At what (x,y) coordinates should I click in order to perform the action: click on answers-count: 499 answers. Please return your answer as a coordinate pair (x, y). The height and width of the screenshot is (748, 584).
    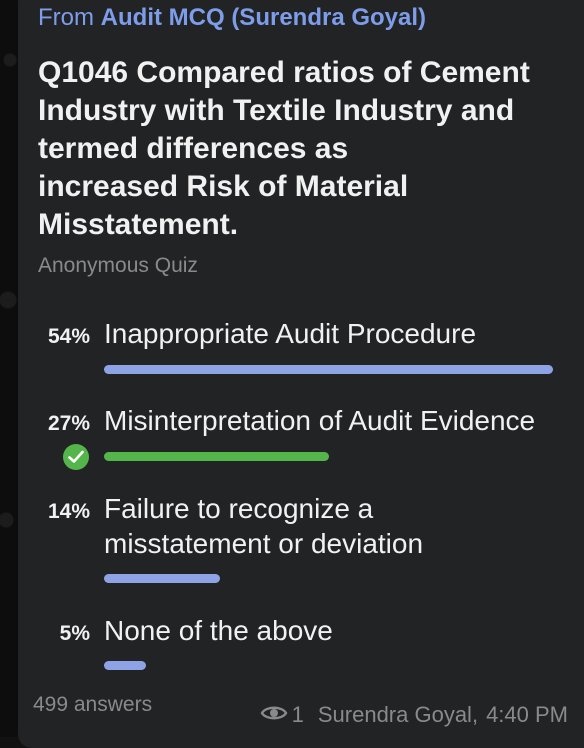
    Looking at the image, I should click on (92, 705).